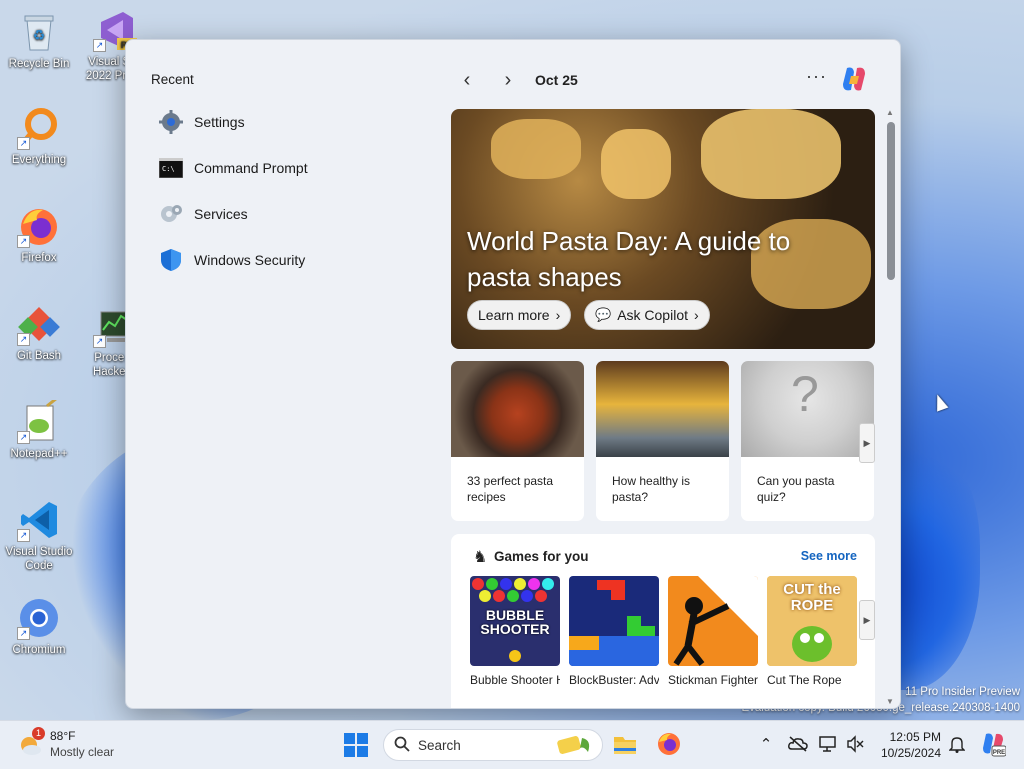 Image resolution: width=1024 pixels, height=769 pixels. I want to click on desktop-icon-label: Recycle Bin, so click(39, 64).